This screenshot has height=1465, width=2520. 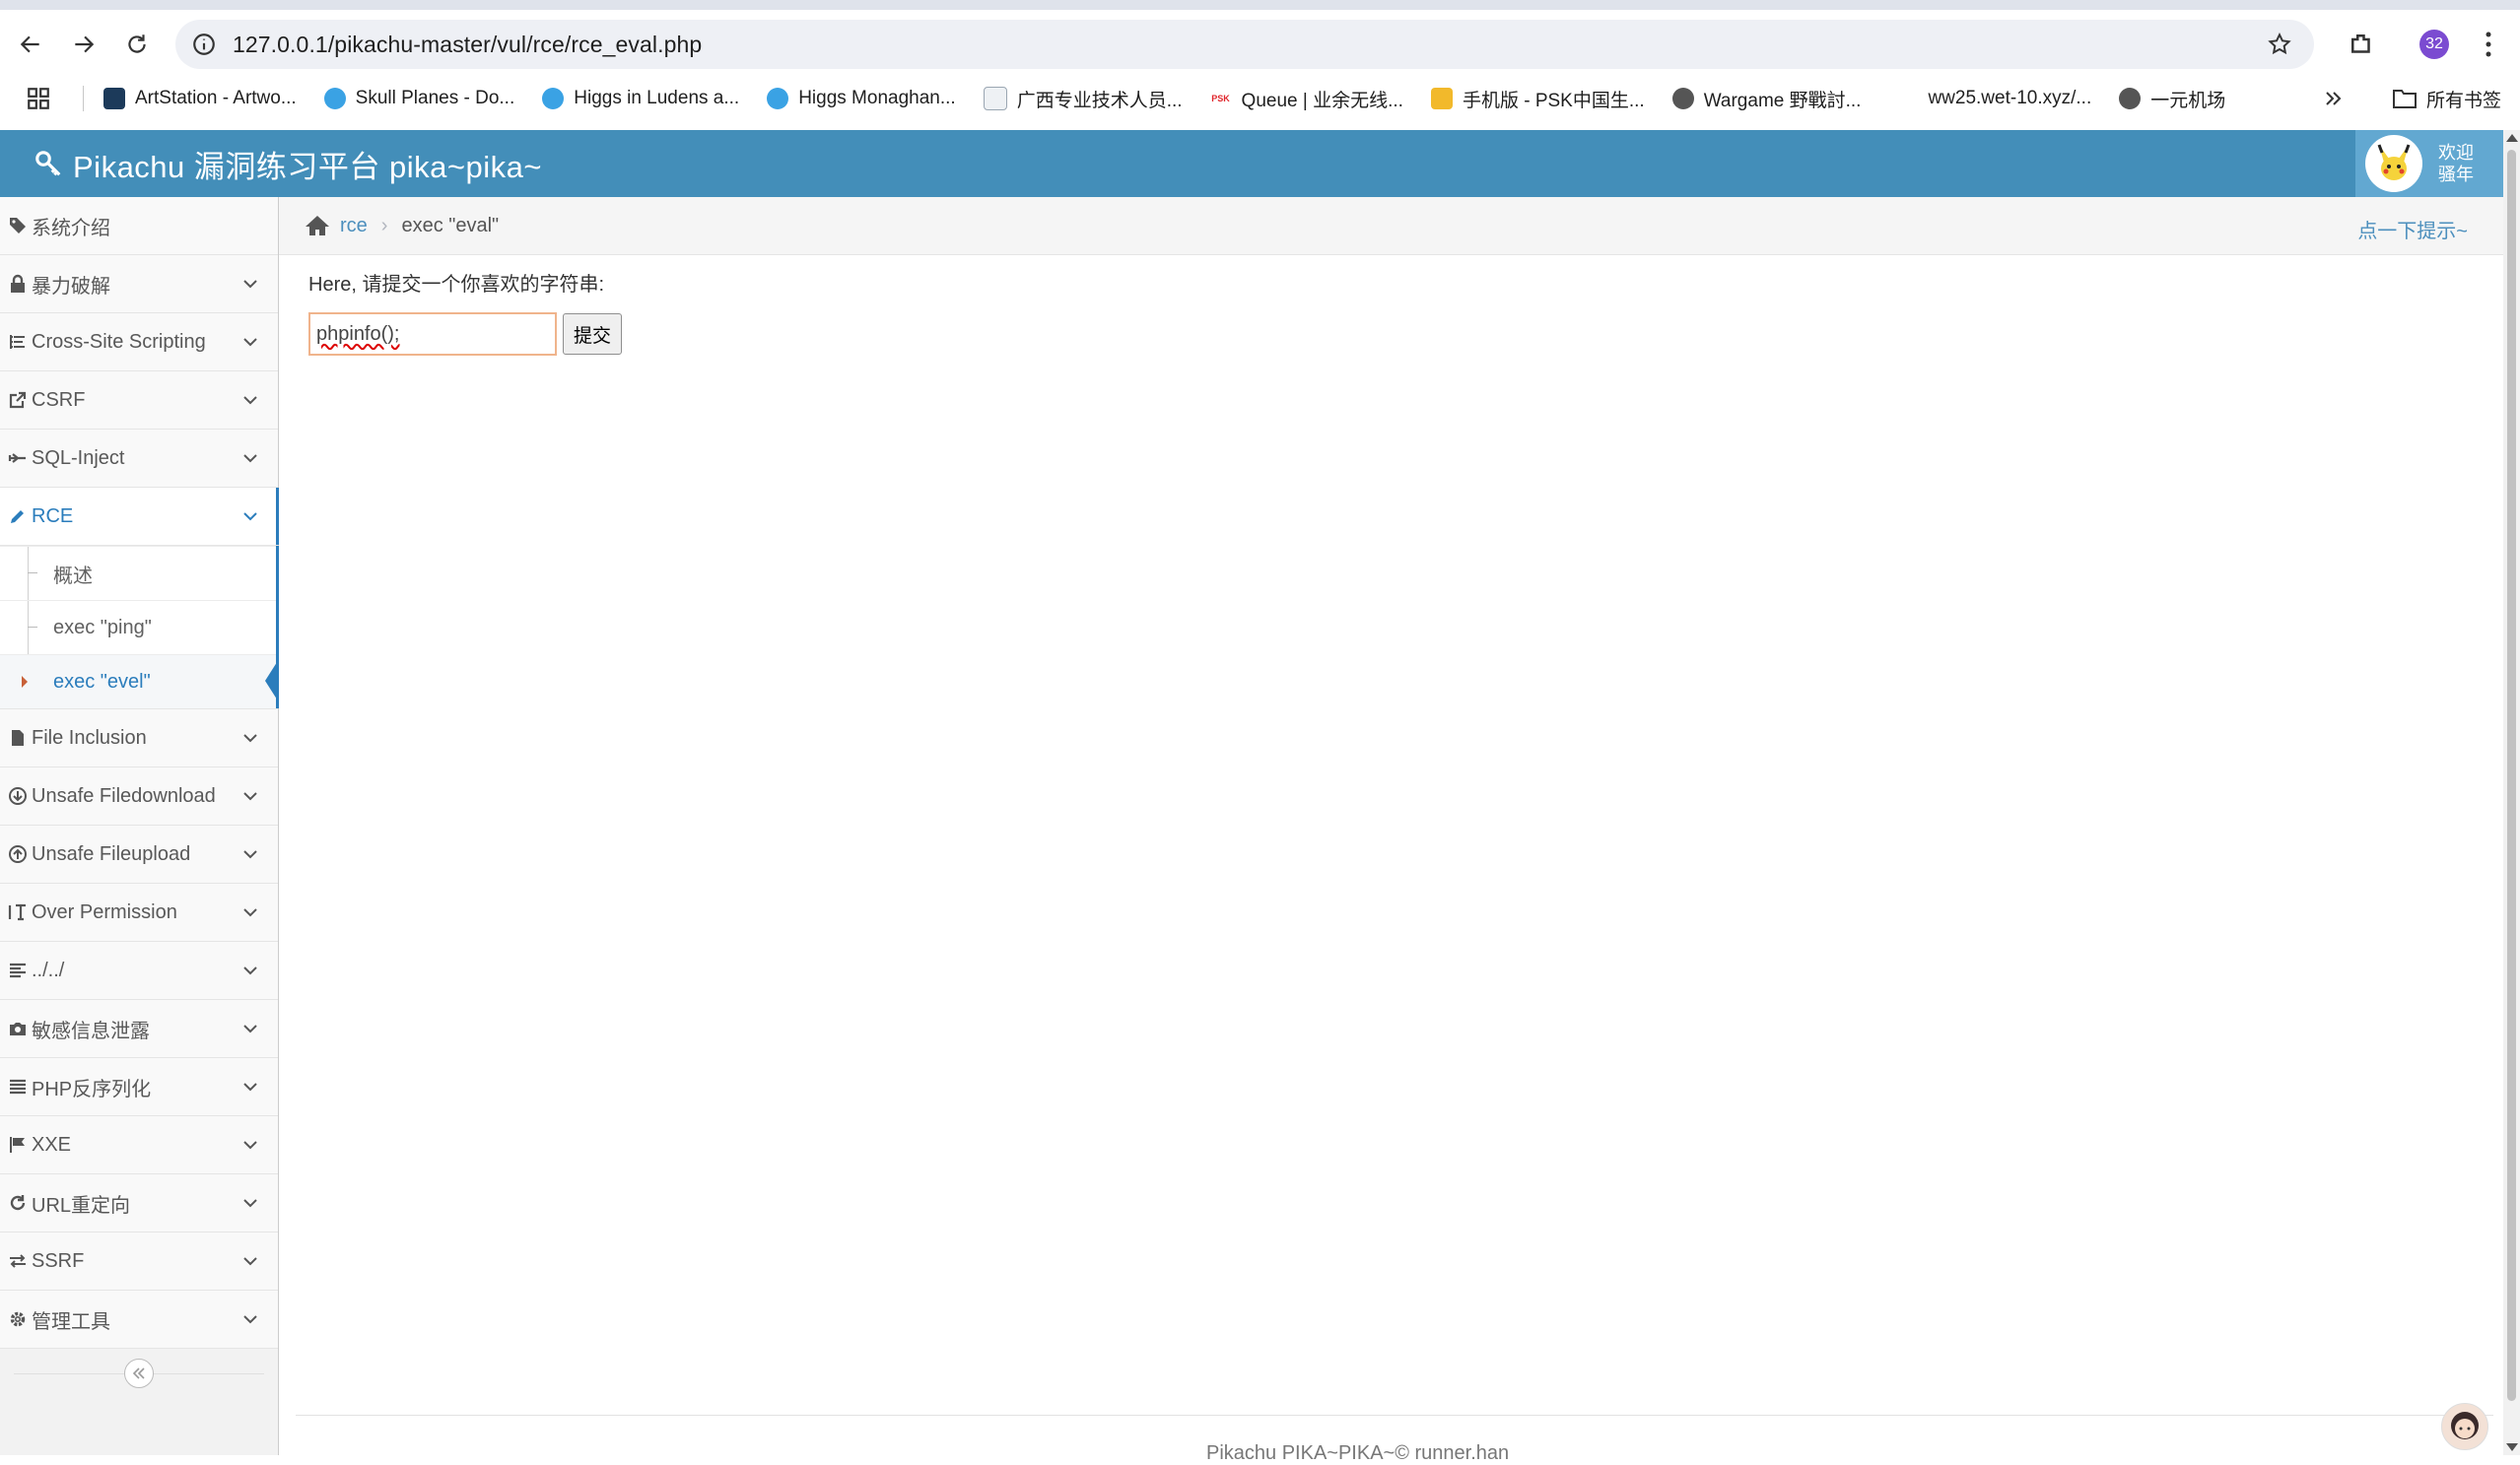 What do you see at coordinates (1358, 1453) in the screenshot?
I see `footer-text: Pikachu PIKA~PIKA~© runner.han` at bounding box center [1358, 1453].